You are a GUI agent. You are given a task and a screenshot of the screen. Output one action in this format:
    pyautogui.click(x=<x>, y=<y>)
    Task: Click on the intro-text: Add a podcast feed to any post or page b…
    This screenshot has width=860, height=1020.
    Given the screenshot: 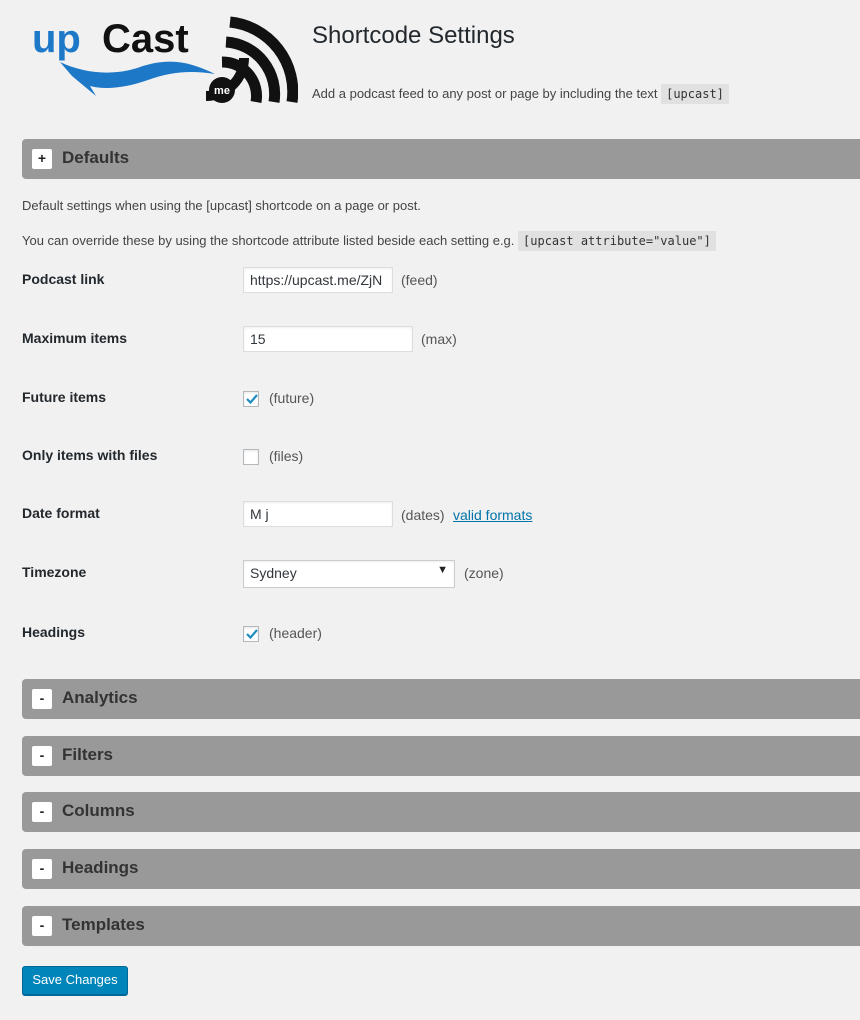 What is the action you would take?
    pyautogui.click(x=520, y=94)
    